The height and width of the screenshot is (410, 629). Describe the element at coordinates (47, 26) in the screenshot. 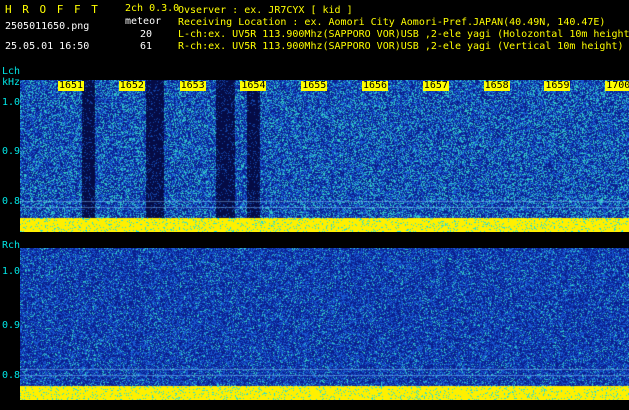

I see `file-name: 2505011650.png` at that location.